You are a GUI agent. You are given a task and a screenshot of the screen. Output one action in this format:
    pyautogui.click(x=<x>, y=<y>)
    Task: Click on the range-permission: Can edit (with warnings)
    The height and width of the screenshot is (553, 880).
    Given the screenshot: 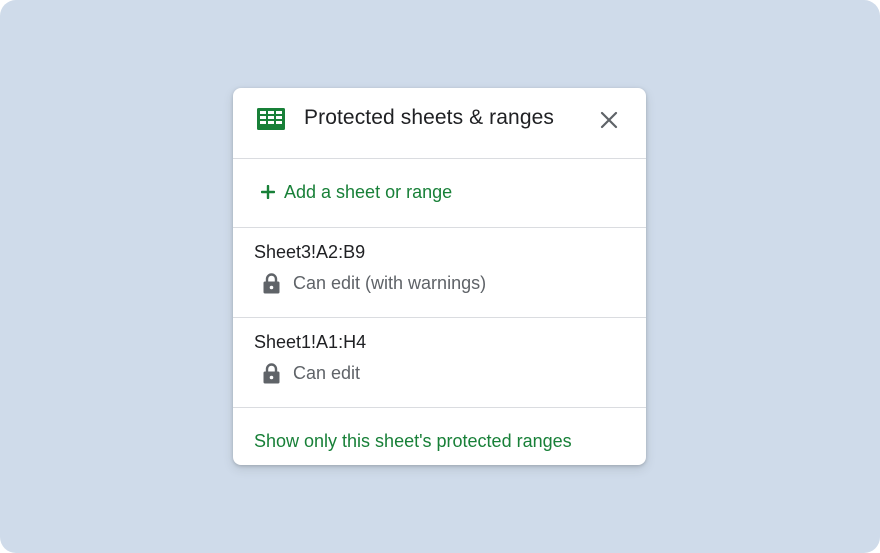 What is the action you would take?
    pyautogui.click(x=390, y=283)
    